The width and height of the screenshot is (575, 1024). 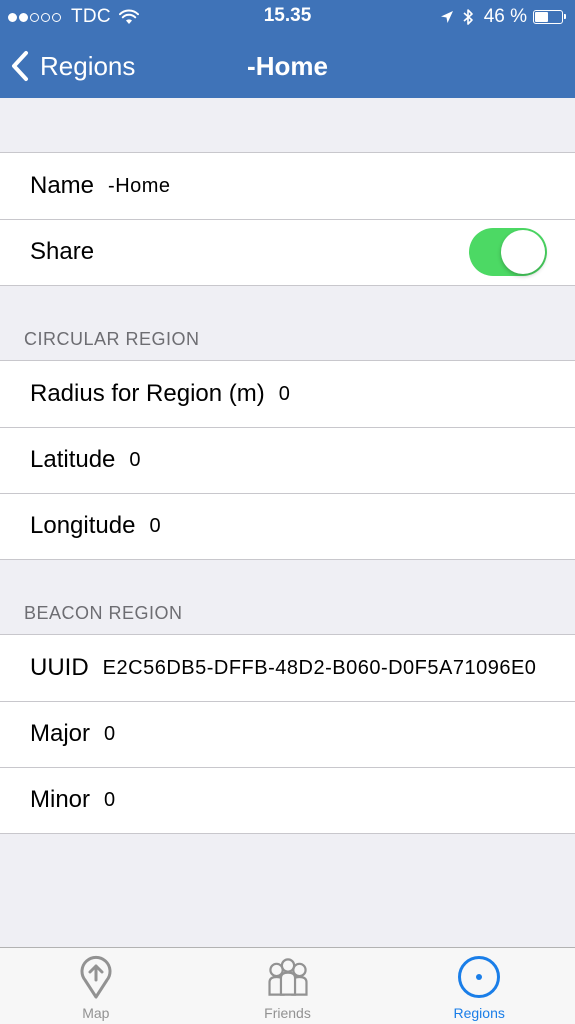 I want to click on circular-region-header: CIRCULAR REGION, so click(x=112, y=339).